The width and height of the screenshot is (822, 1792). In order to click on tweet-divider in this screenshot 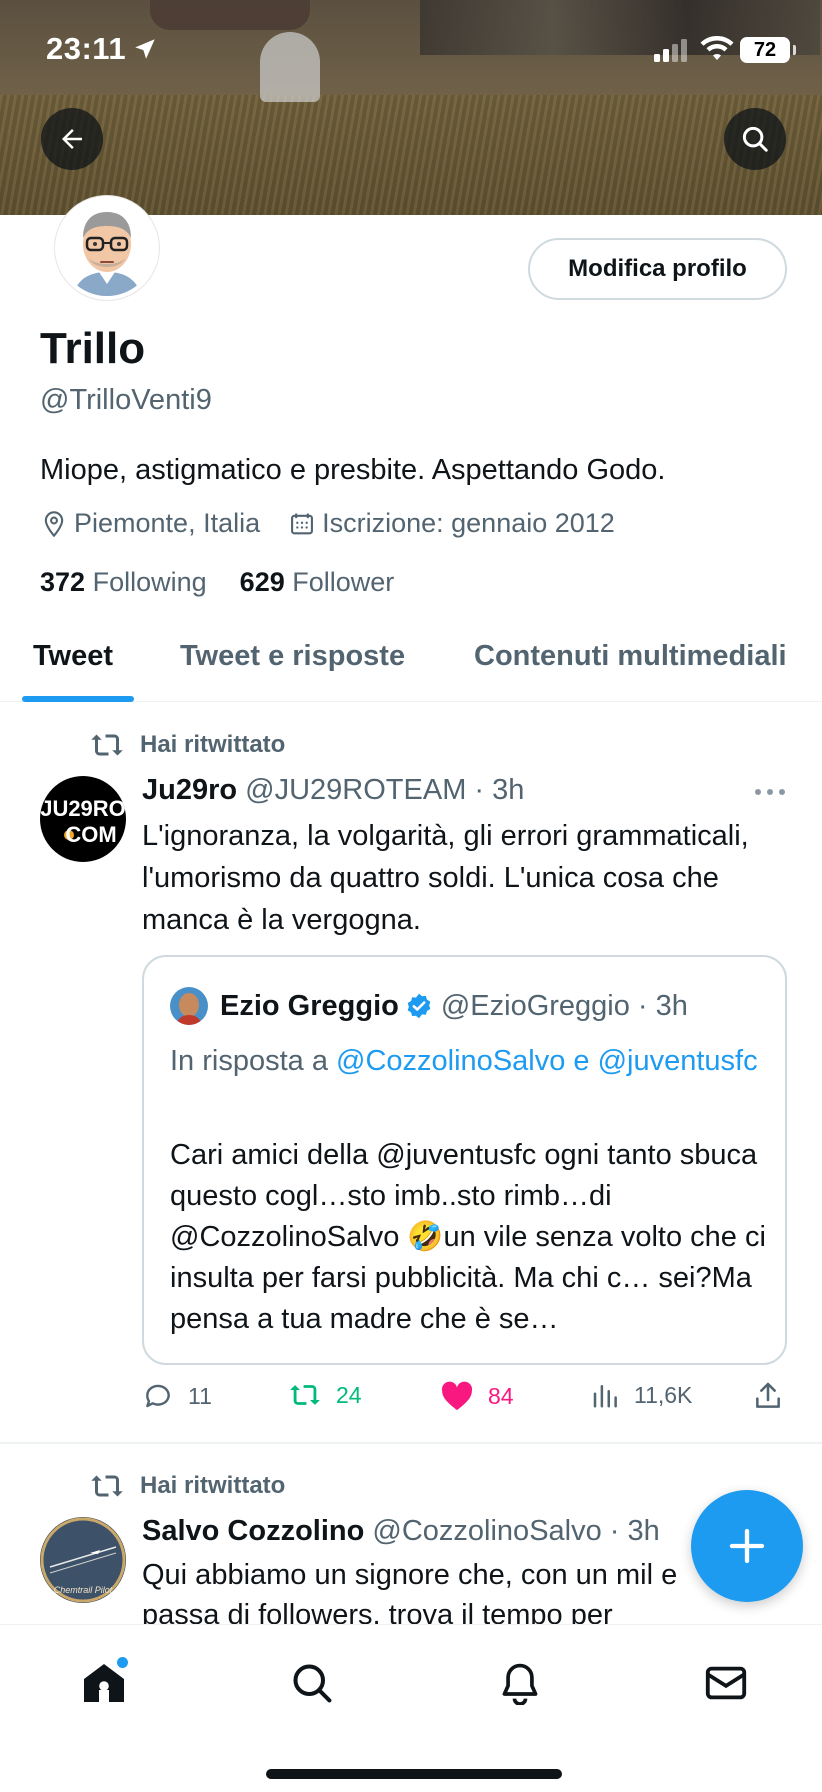, I will do `click(411, 1443)`.